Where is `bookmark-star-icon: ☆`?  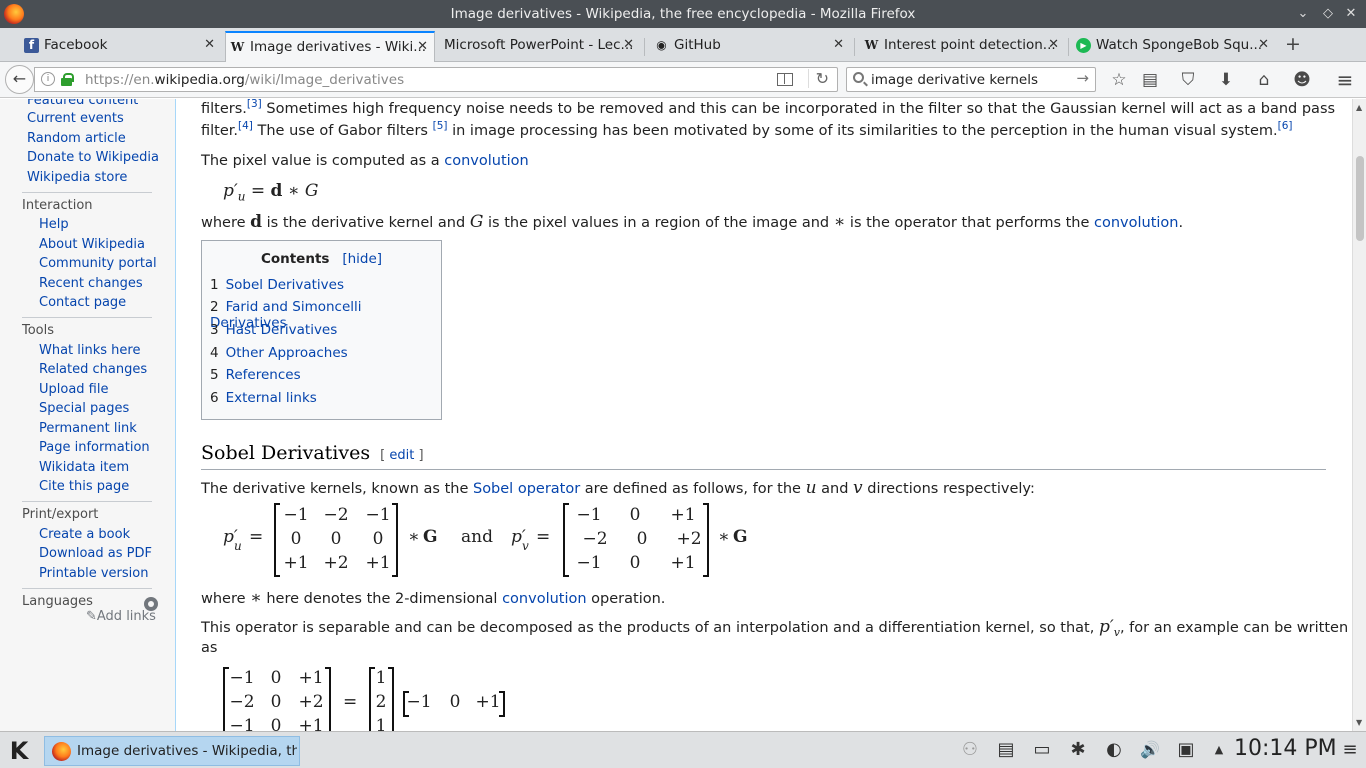
bookmark-star-icon: ☆ is located at coordinates (1119, 80).